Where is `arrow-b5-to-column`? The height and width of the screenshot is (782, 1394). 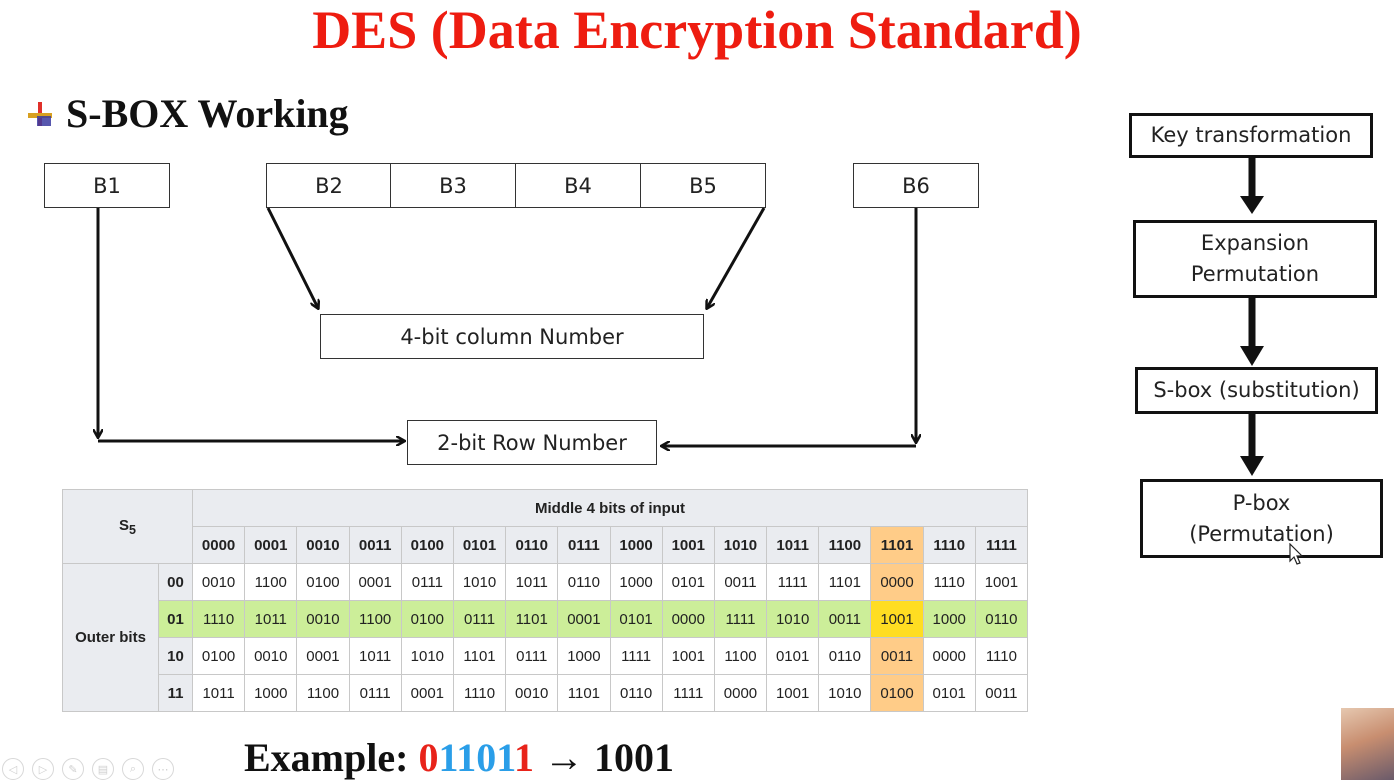 arrow-b5-to-column is located at coordinates (736, 257).